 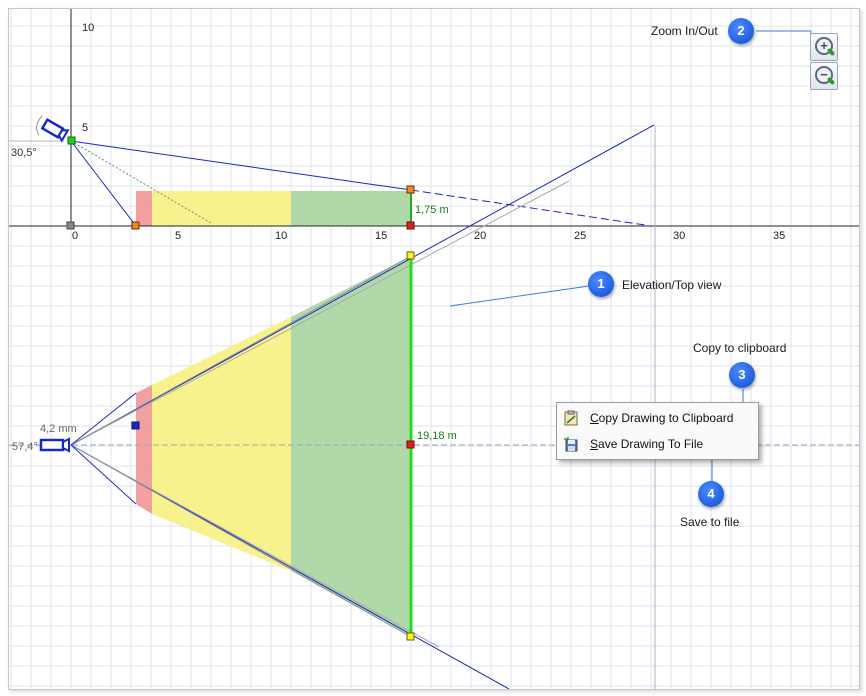 What do you see at coordinates (85, 128) in the screenshot?
I see `y-tick-label: 5` at bounding box center [85, 128].